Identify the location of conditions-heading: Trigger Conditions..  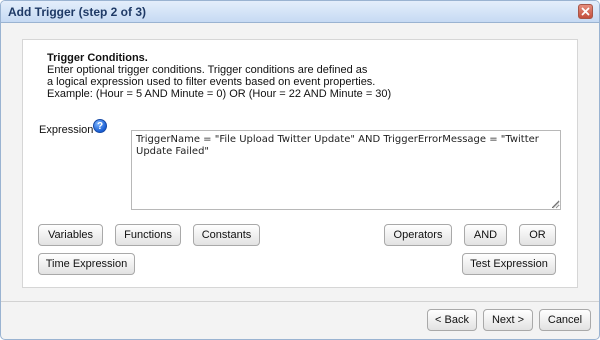
(97, 58).